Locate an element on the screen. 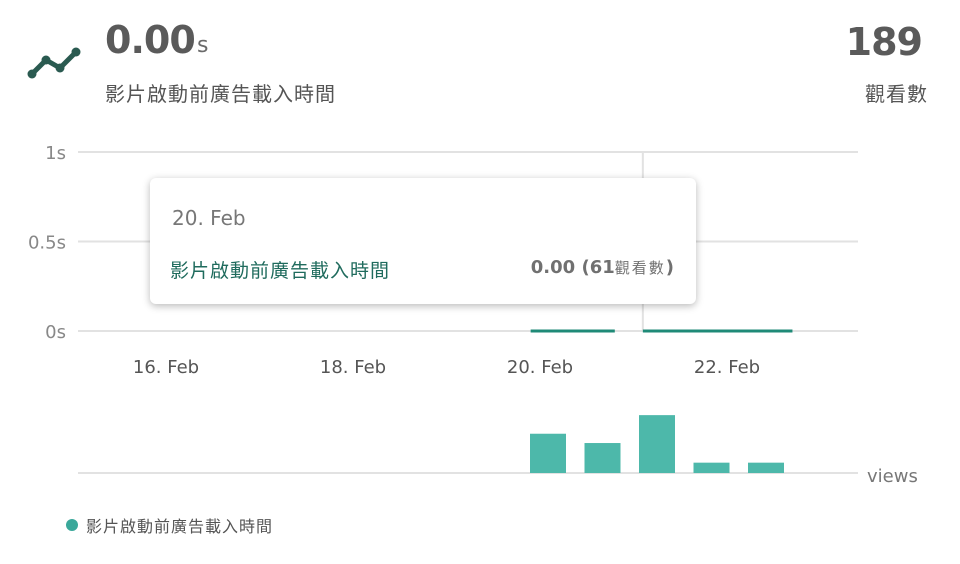  tooltip-metric-value: 0.00 is located at coordinates (553, 267).